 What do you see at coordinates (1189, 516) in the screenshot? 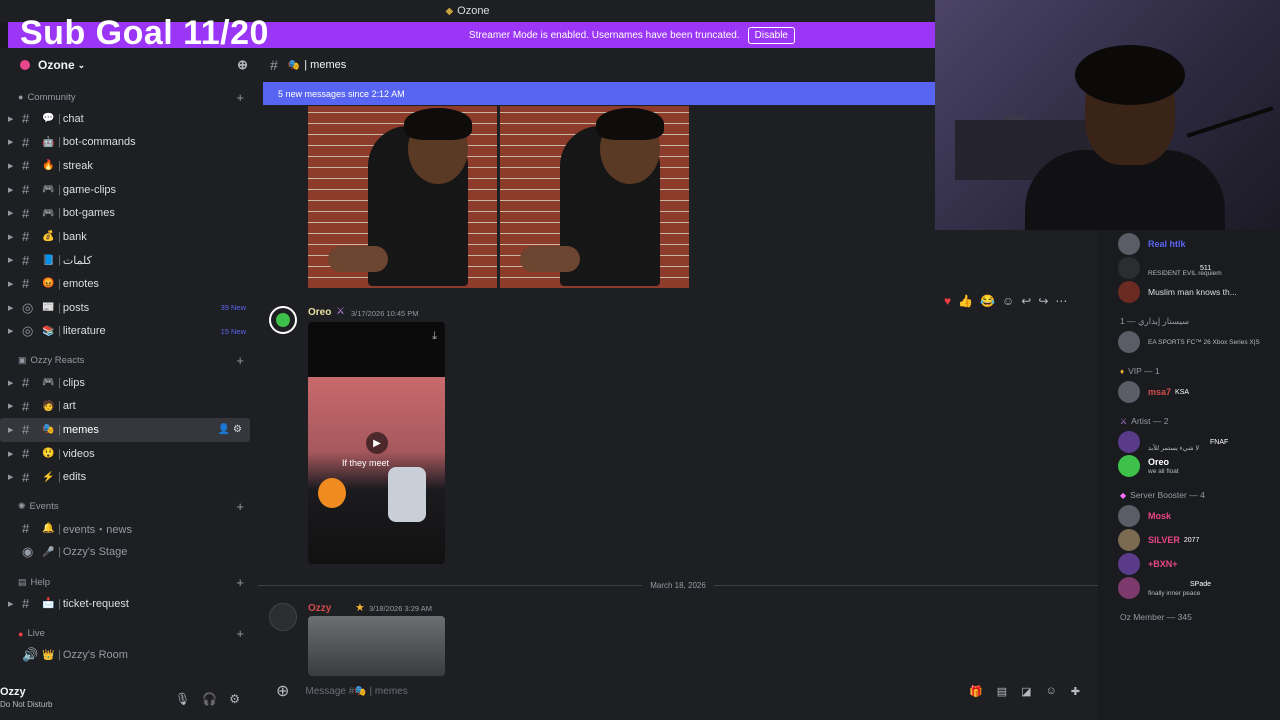
I see `member-item: Mosk` at bounding box center [1189, 516].